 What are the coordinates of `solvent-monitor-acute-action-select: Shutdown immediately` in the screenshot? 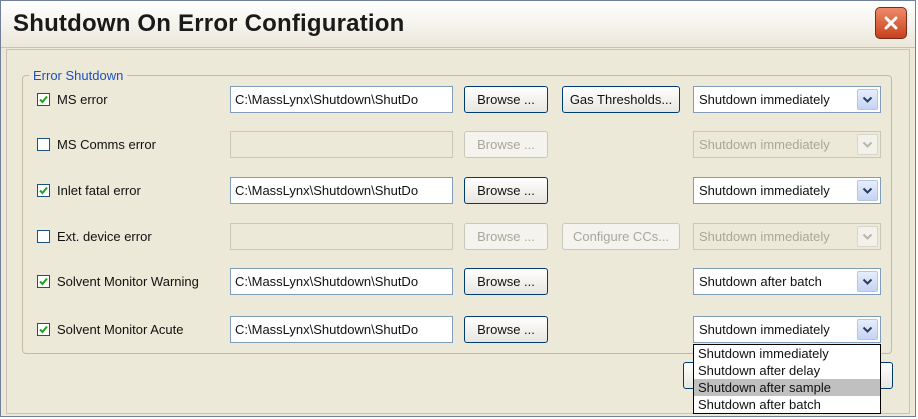 It's located at (787, 329).